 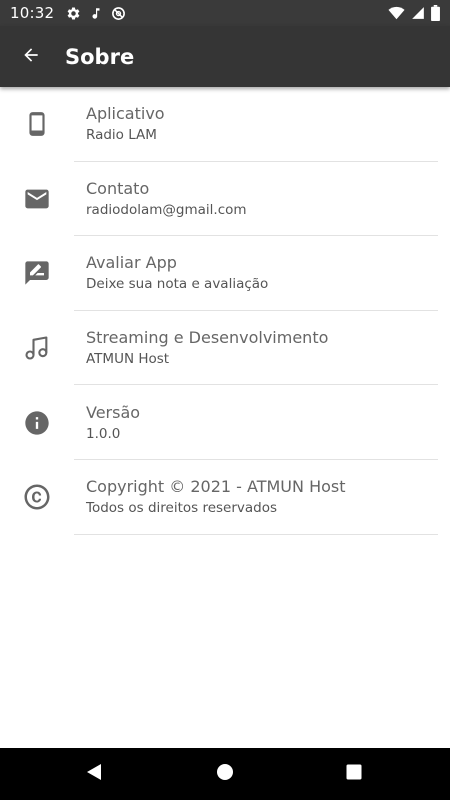 What do you see at coordinates (118, 13) in the screenshot?
I see `do-not-disturb-icon` at bounding box center [118, 13].